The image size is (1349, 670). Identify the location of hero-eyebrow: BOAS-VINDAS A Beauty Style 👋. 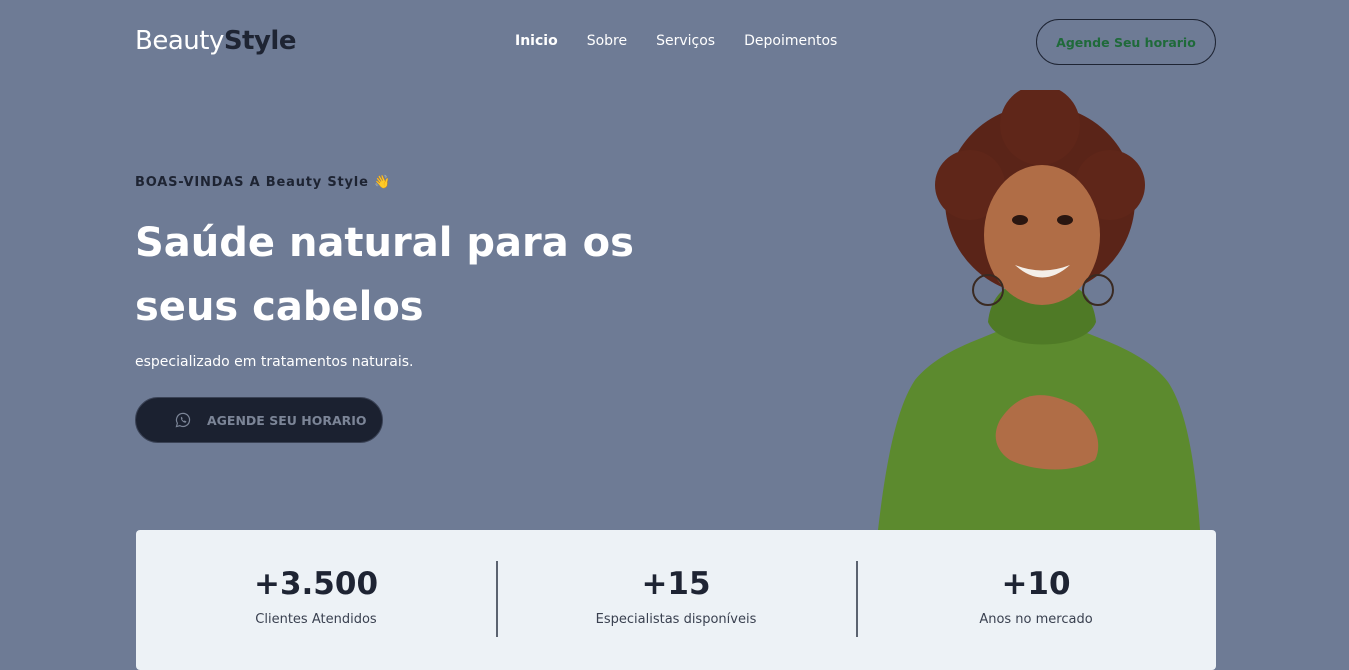
(263, 182).